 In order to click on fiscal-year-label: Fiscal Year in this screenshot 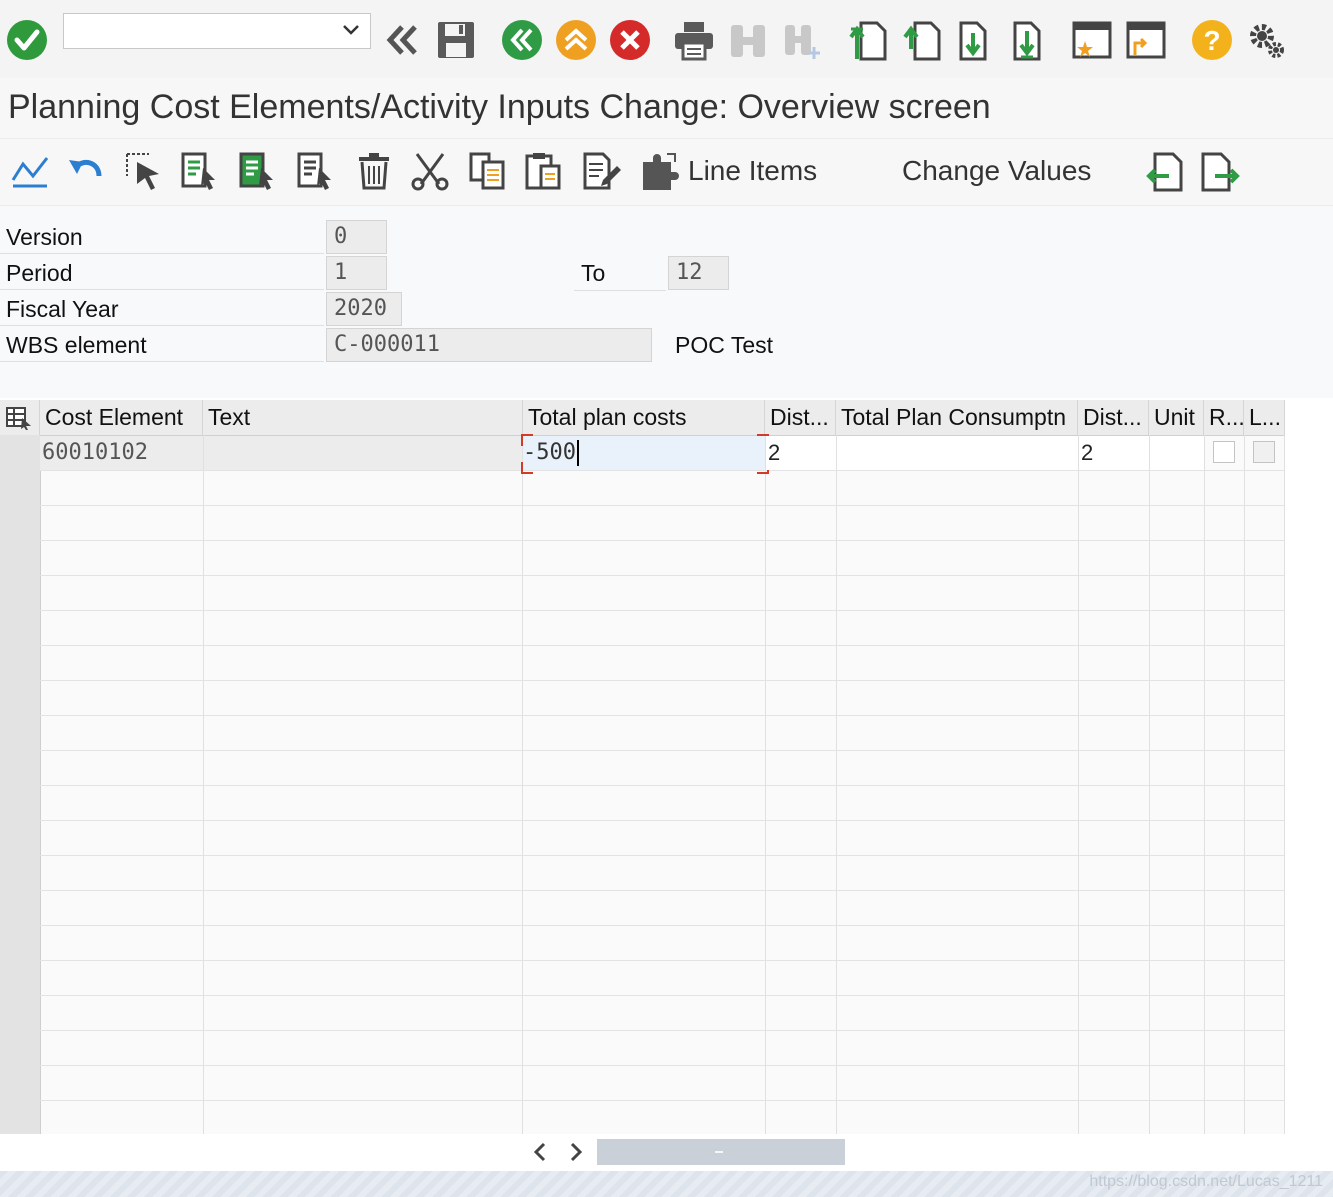, I will do `click(162, 309)`.